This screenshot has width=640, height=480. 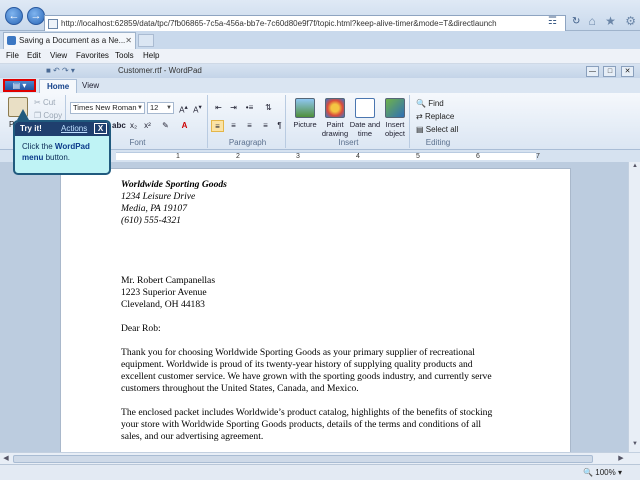 I want to click on browser-menu-bar: File Edit View Favorites Tools Help, so click(x=320, y=56).